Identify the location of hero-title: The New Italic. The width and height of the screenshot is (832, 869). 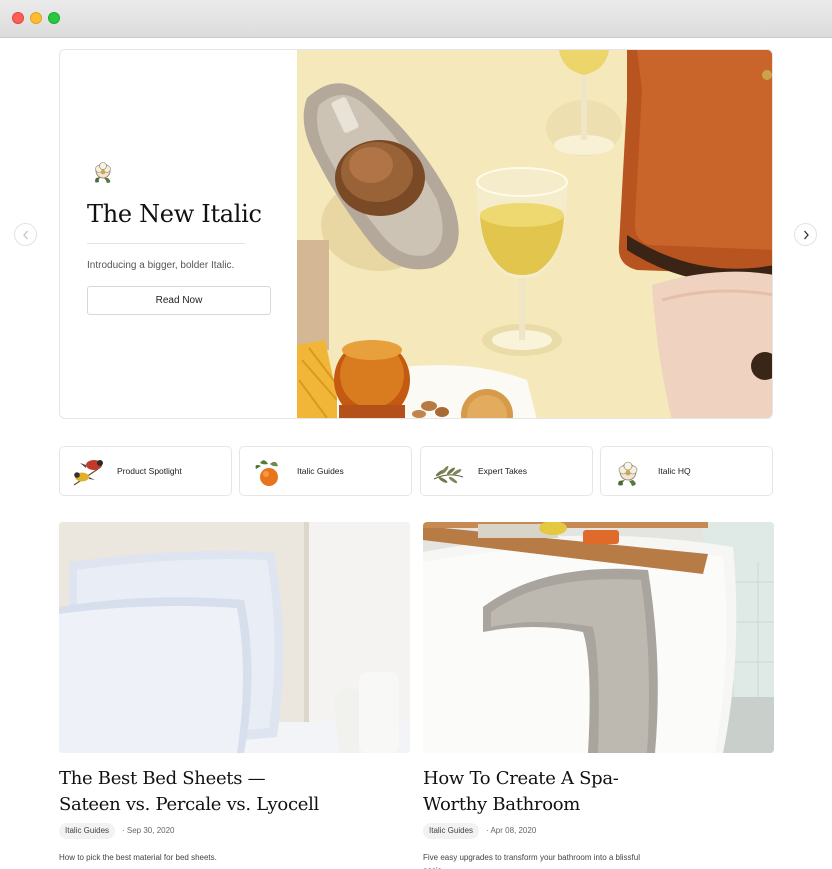
(174, 214).